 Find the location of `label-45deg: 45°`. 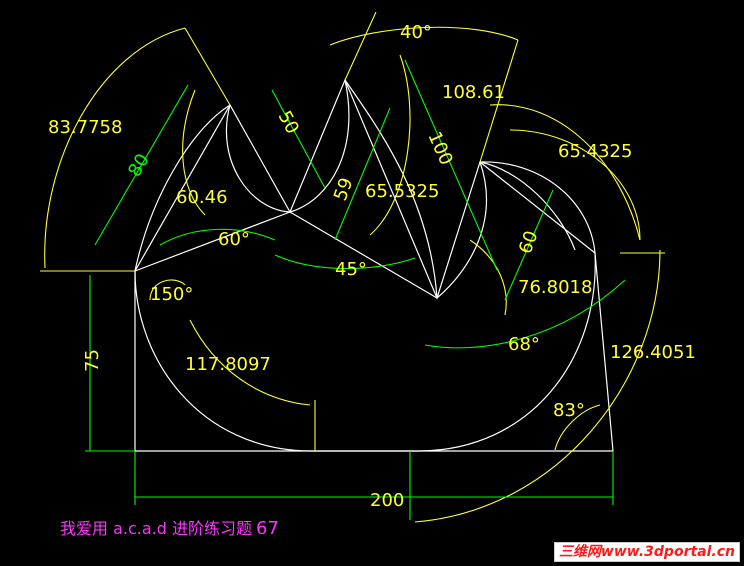

label-45deg: 45° is located at coordinates (351, 269).